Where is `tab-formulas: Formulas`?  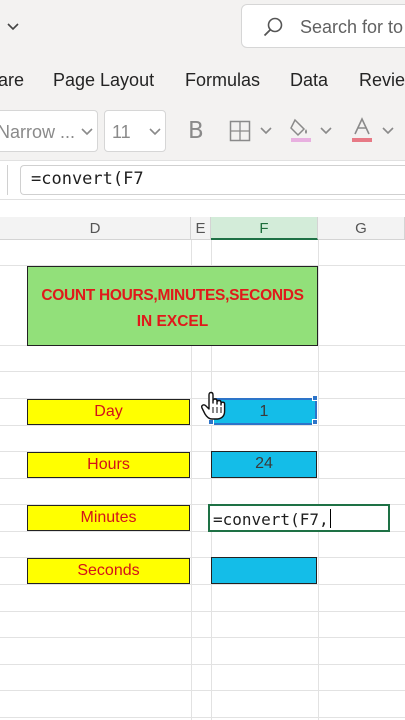
tab-formulas: Formulas is located at coordinates (222, 80).